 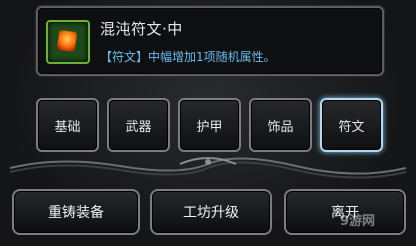 I want to click on workshop-upgrade-button: 工坊升级, so click(x=211, y=212).